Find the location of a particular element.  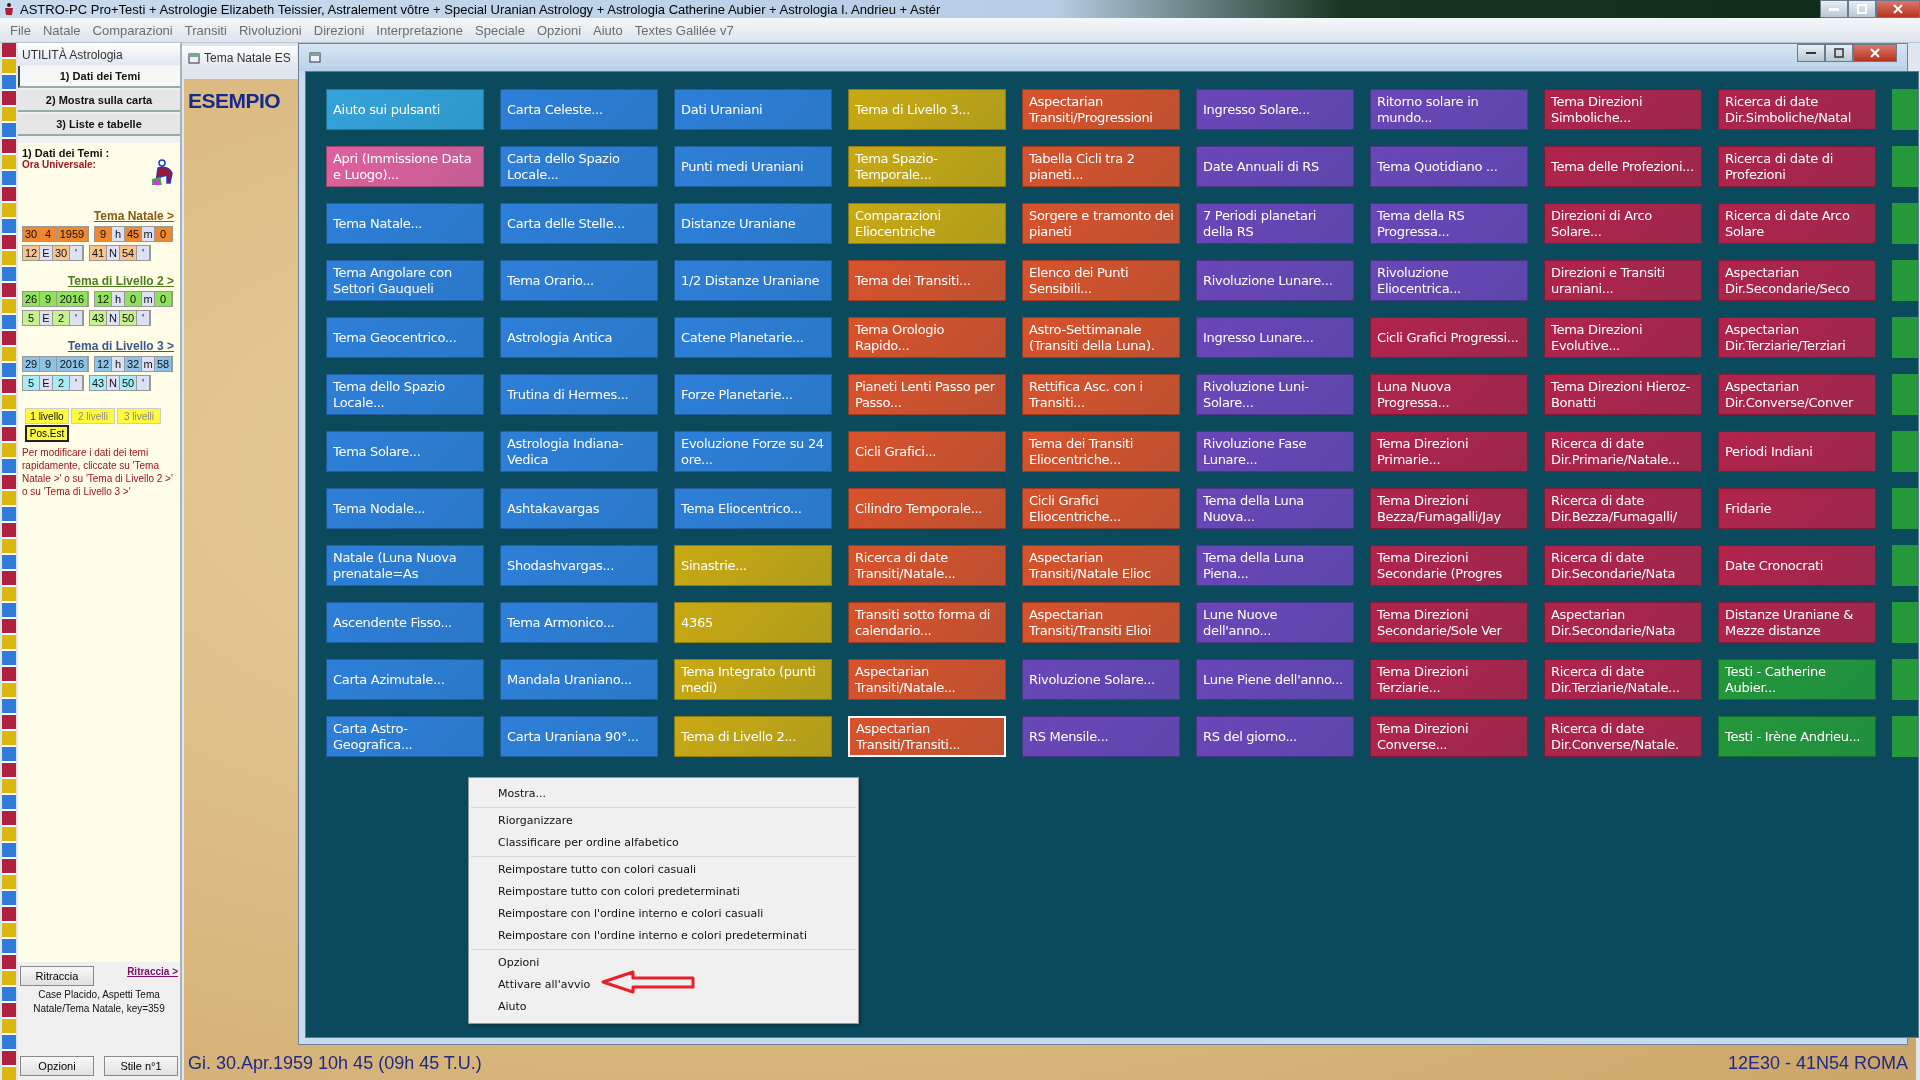

value-field: 45 is located at coordinates (133, 234).